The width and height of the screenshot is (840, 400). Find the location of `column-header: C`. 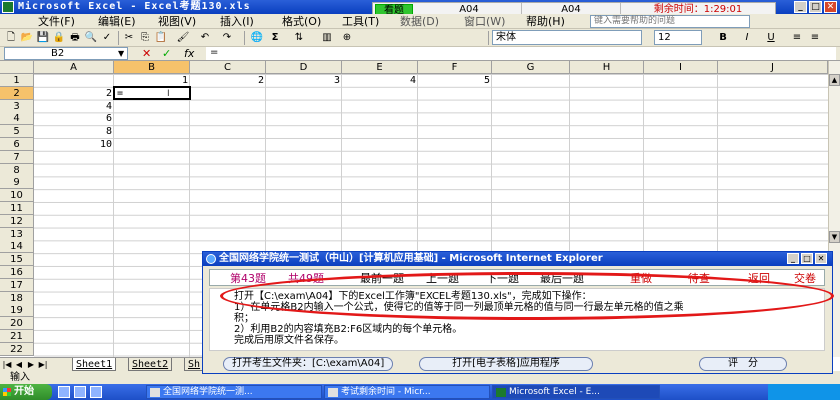

column-header: C is located at coordinates (228, 67).